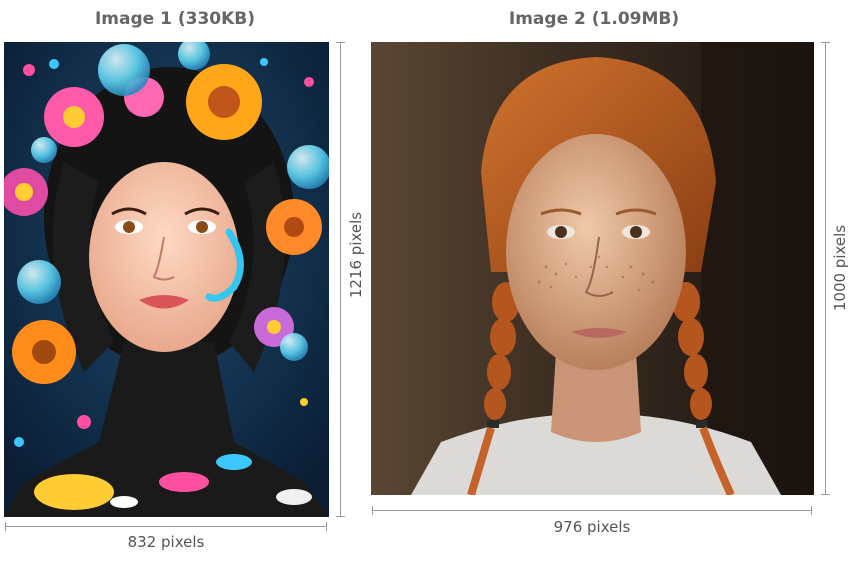 This screenshot has width=850, height=569. What do you see at coordinates (592, 511) in the screenshot?
I see `image2-width-dimension-line` at bounding box center [592, 511].